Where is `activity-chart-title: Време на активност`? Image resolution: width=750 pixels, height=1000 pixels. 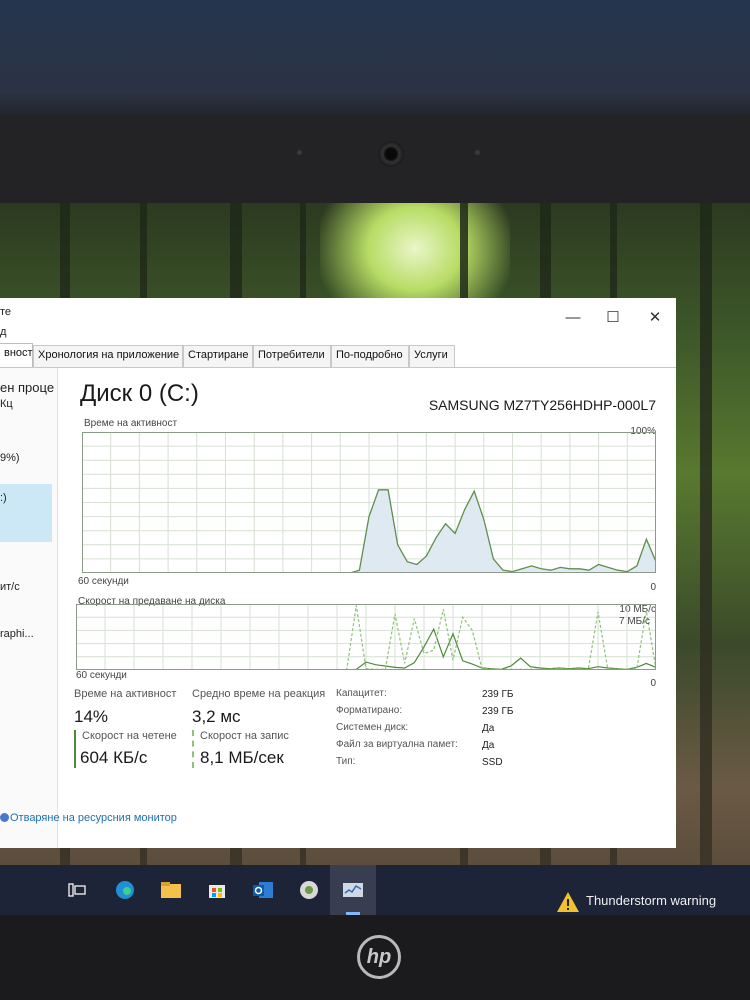
activity-chart-title: Време на активност is located at coordinates (131, 423).